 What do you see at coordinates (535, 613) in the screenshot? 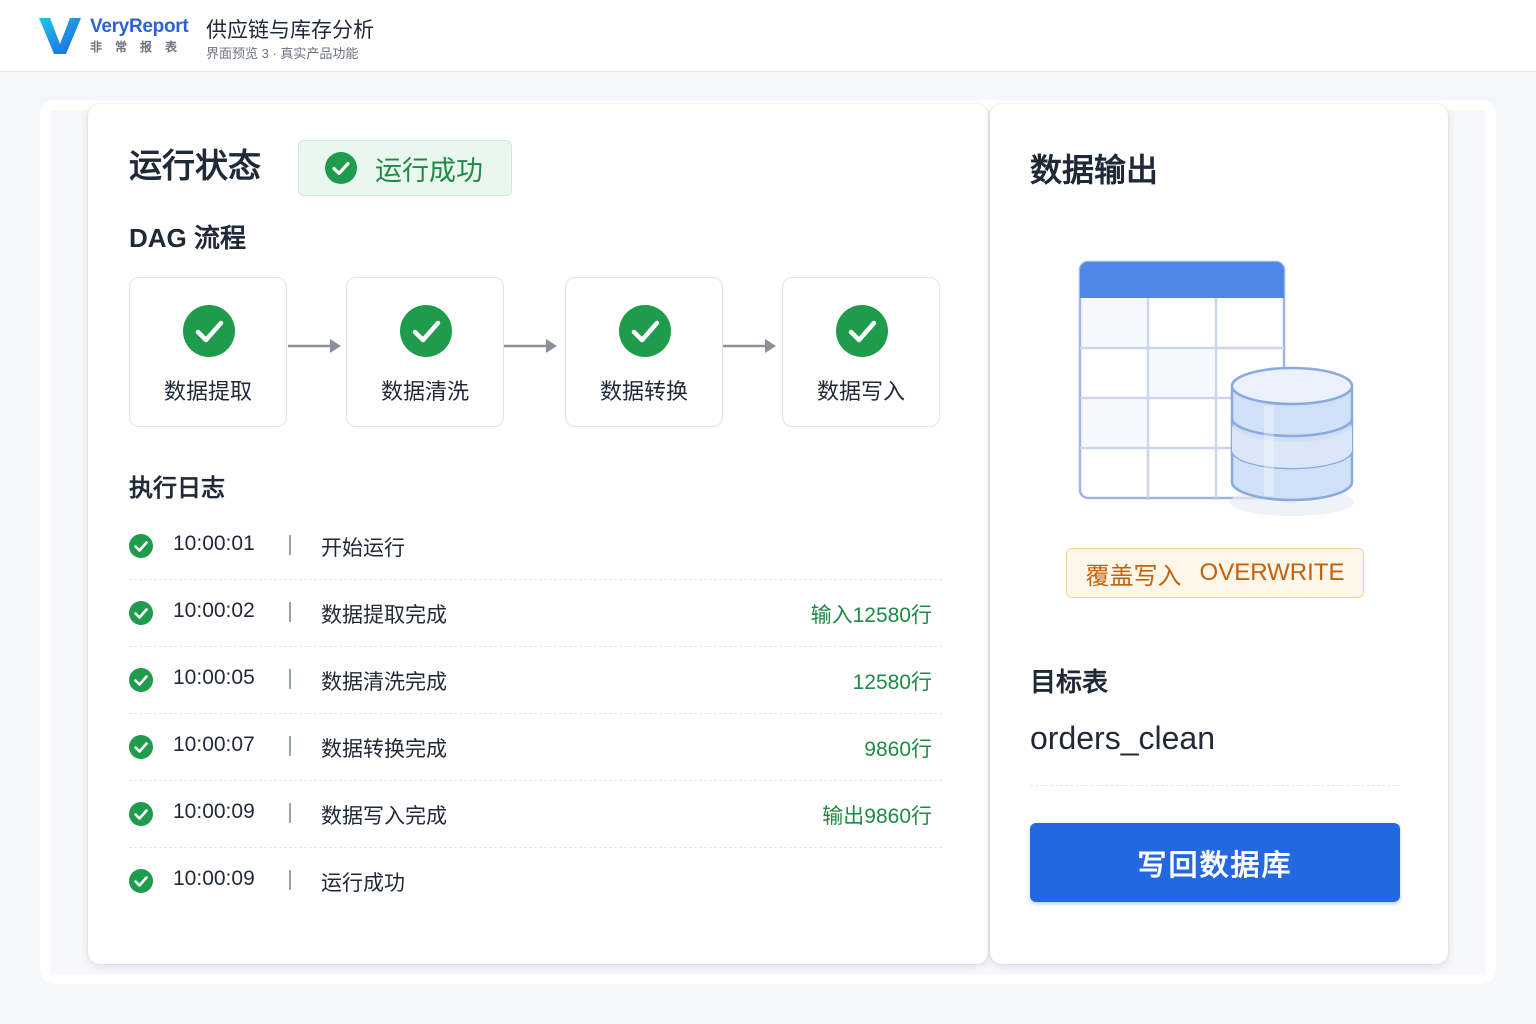
I see `log-row: 10:00:02 数据提取完成 输入12580行` at bounding box center [535, 613].